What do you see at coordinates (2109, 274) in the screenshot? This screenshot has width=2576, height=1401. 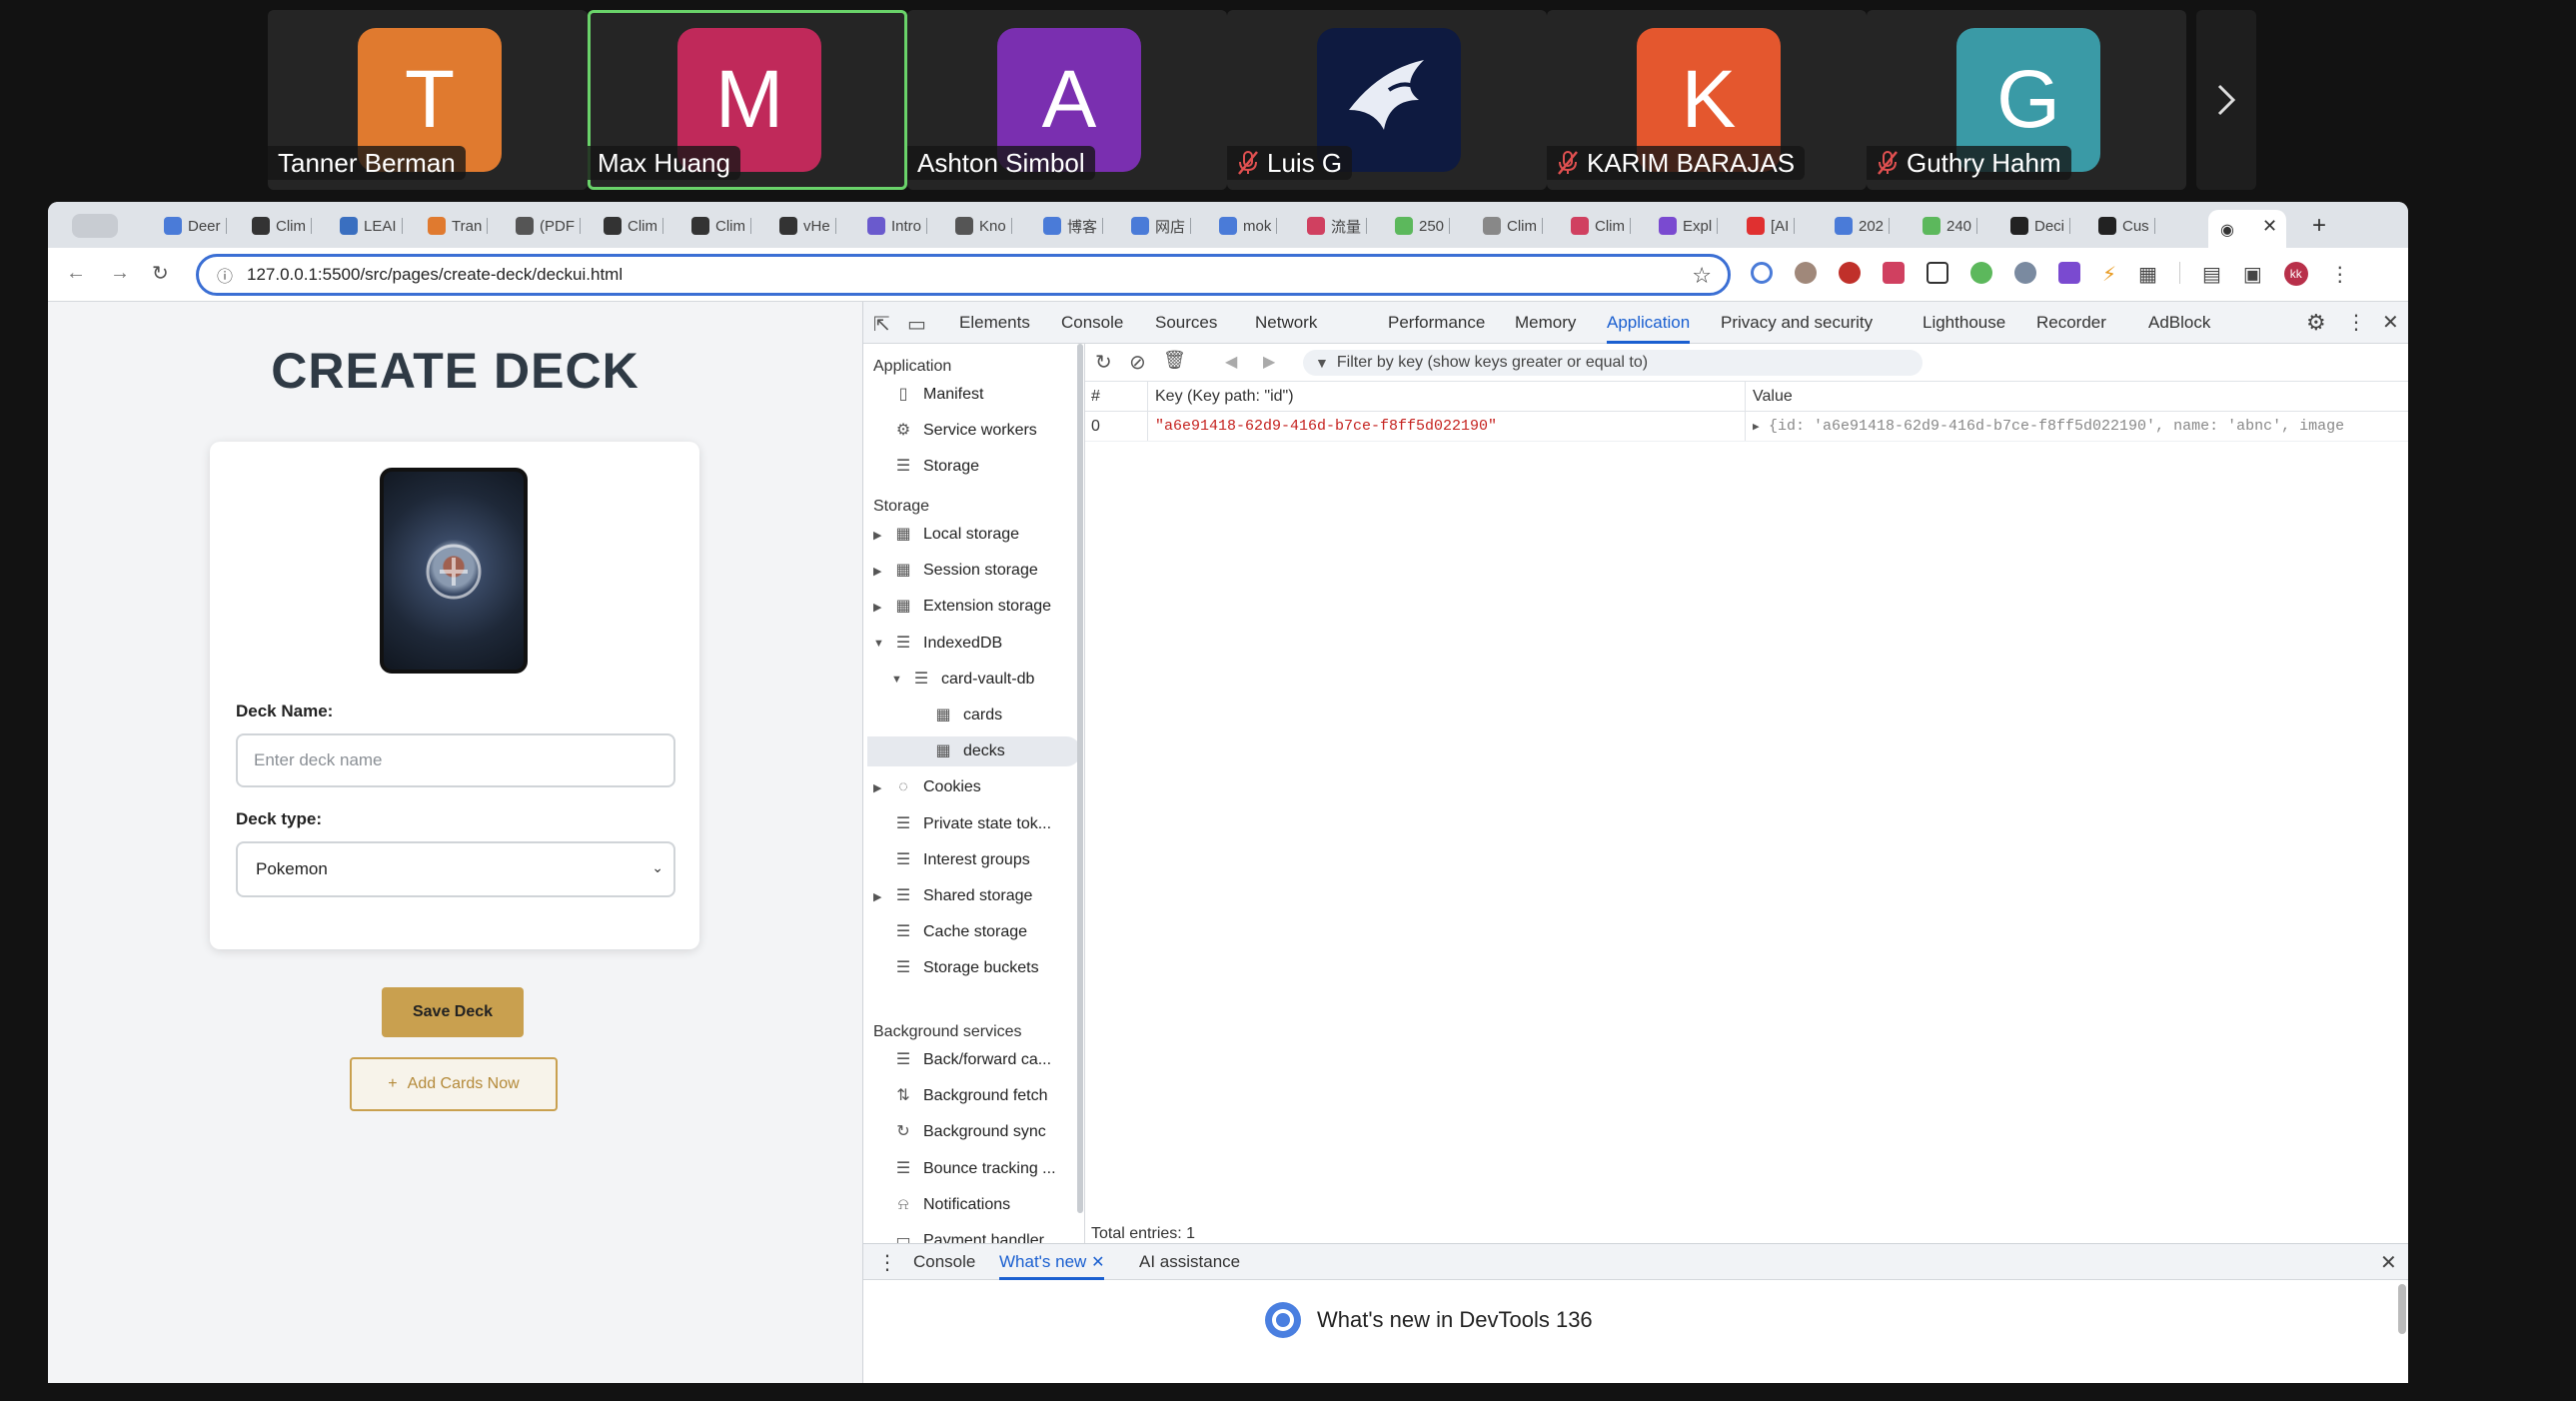 I see `bolt-icon: ⚡` at bounding box center [2109, 274].